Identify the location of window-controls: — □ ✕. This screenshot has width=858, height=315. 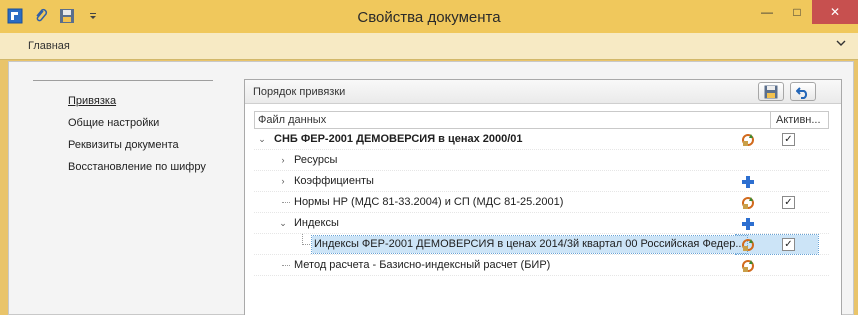
(805, 12).